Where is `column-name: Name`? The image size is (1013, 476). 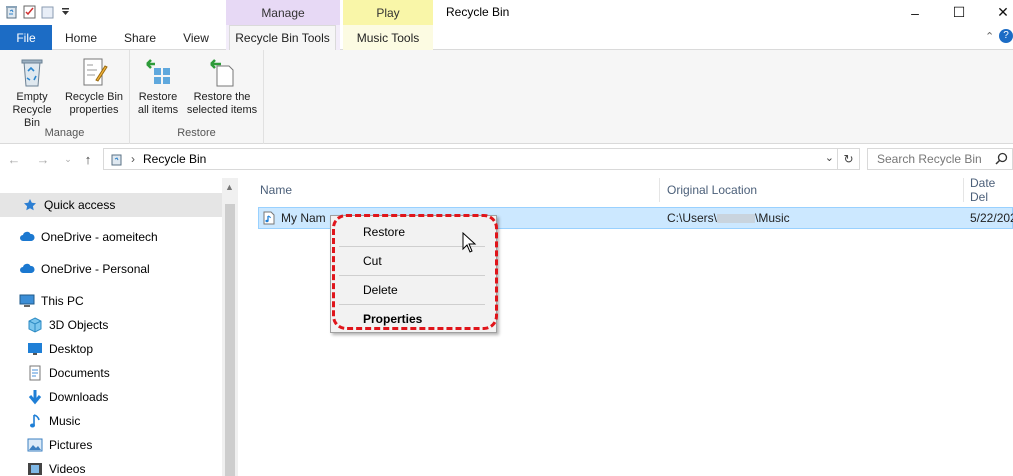 column-name: Name is located at coordinates (276, 190).